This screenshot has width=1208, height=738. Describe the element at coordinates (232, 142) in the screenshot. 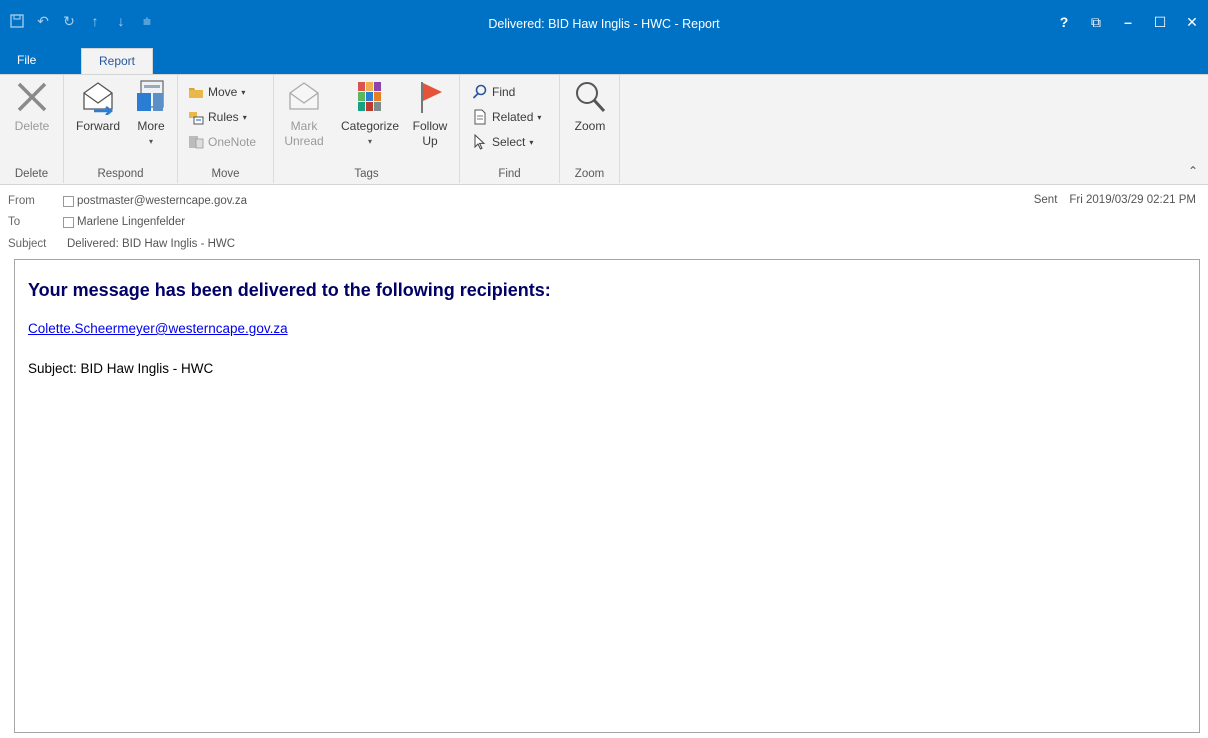

I see `onenote-label: OneNote` at that location.